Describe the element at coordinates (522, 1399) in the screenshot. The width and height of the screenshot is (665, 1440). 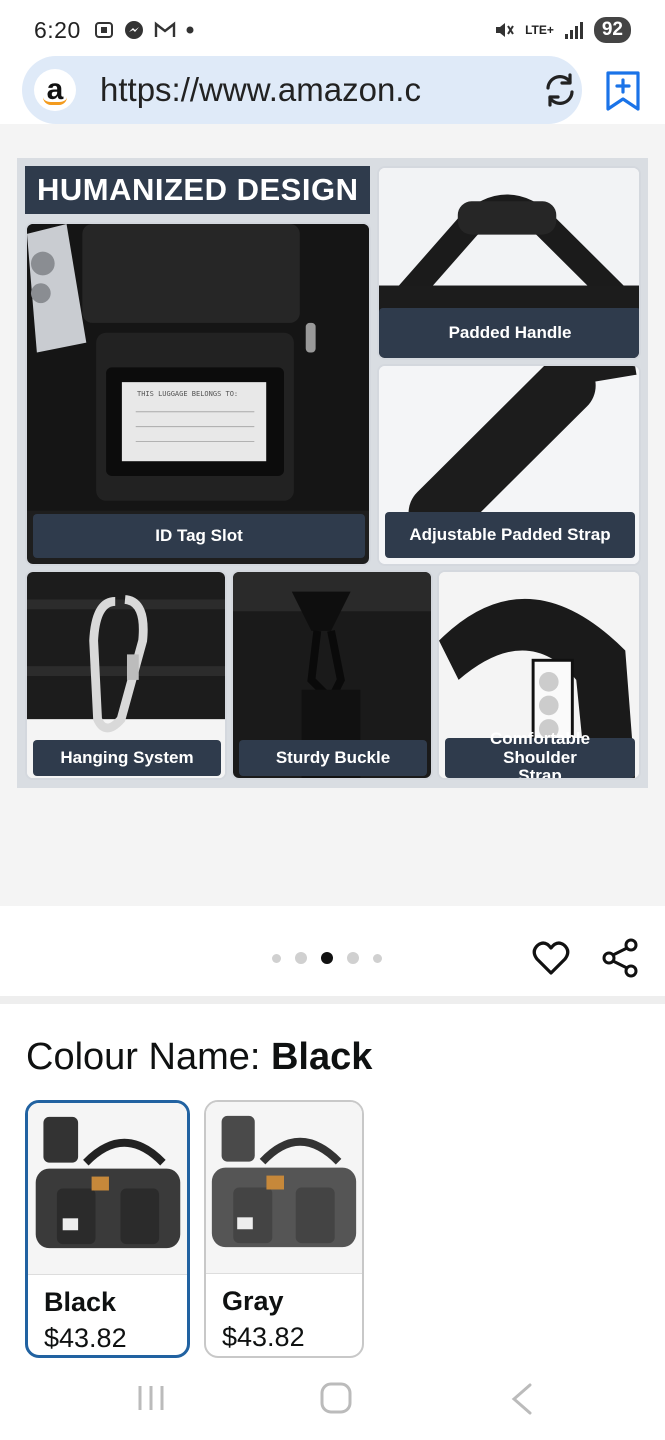
I see `back-icon` at that location.